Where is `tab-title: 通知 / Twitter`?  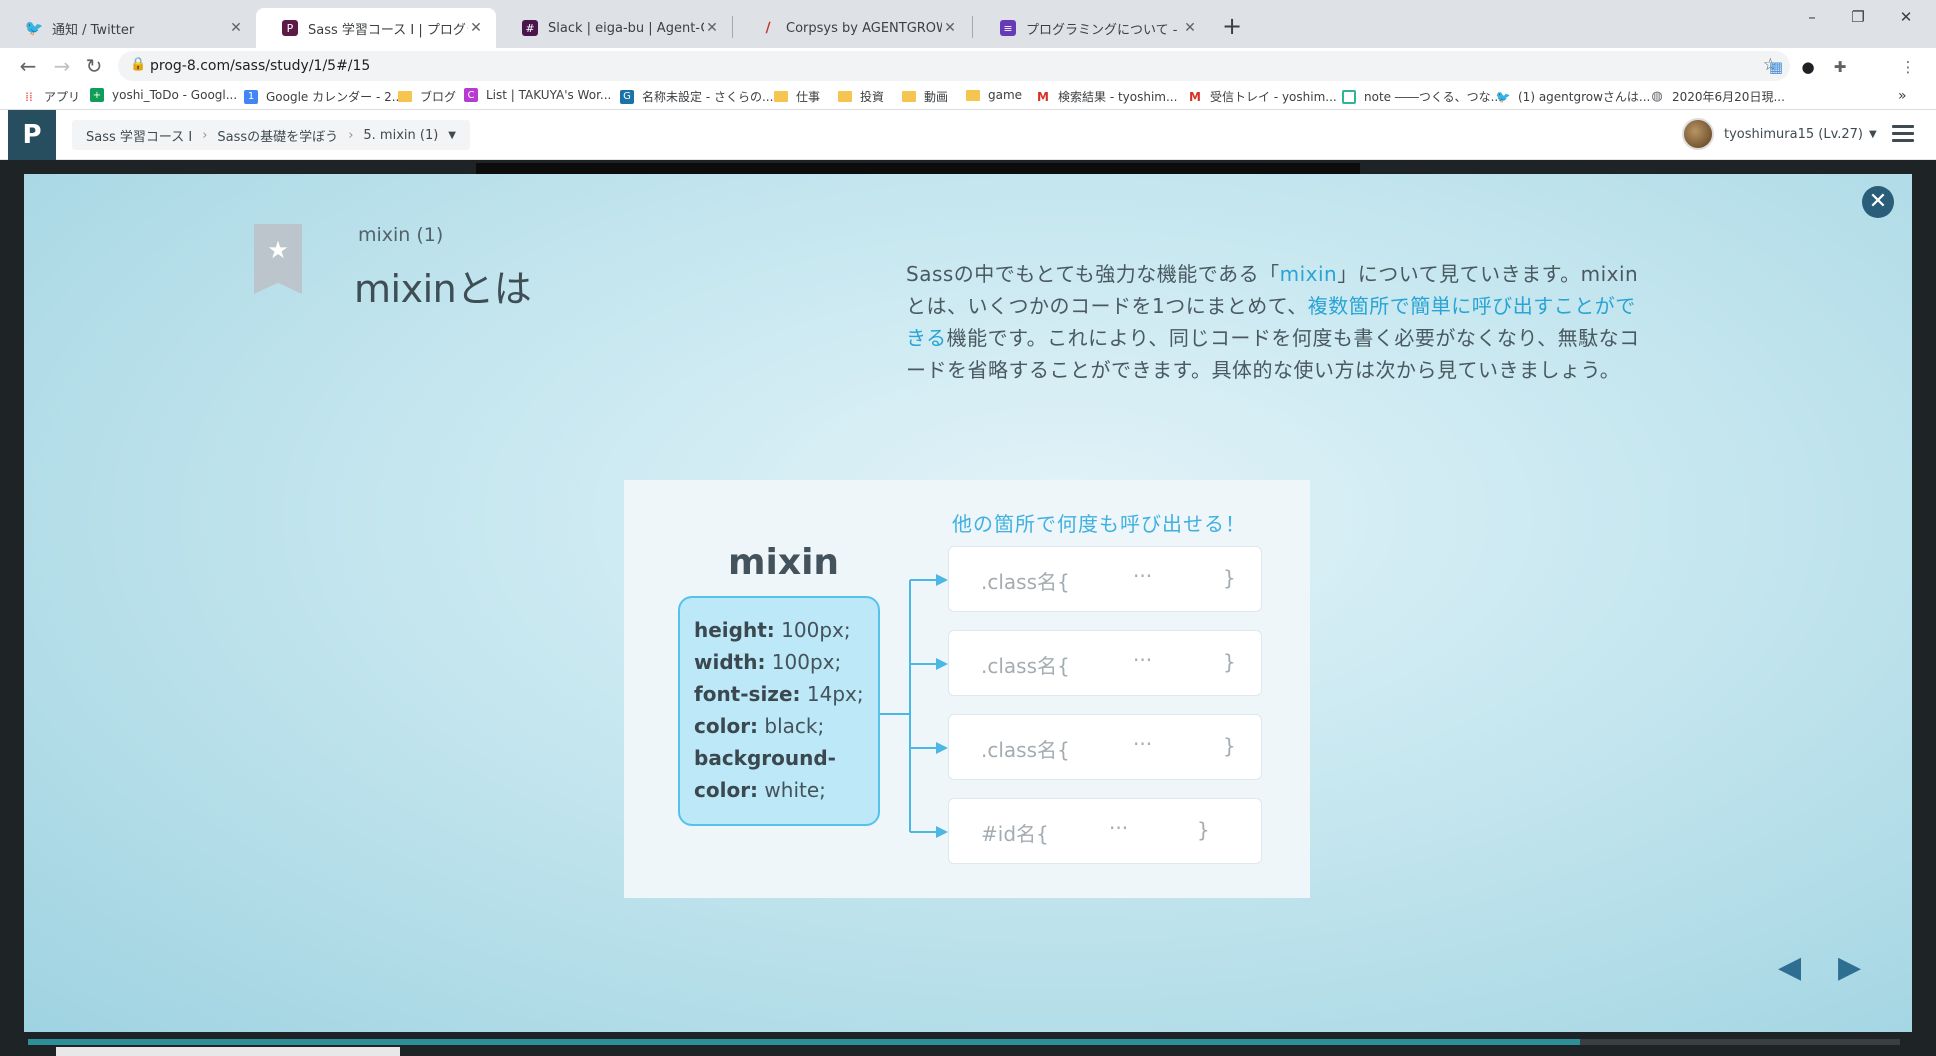 tab-title: 通知 / Twitter is located at coordinates (93, 30).